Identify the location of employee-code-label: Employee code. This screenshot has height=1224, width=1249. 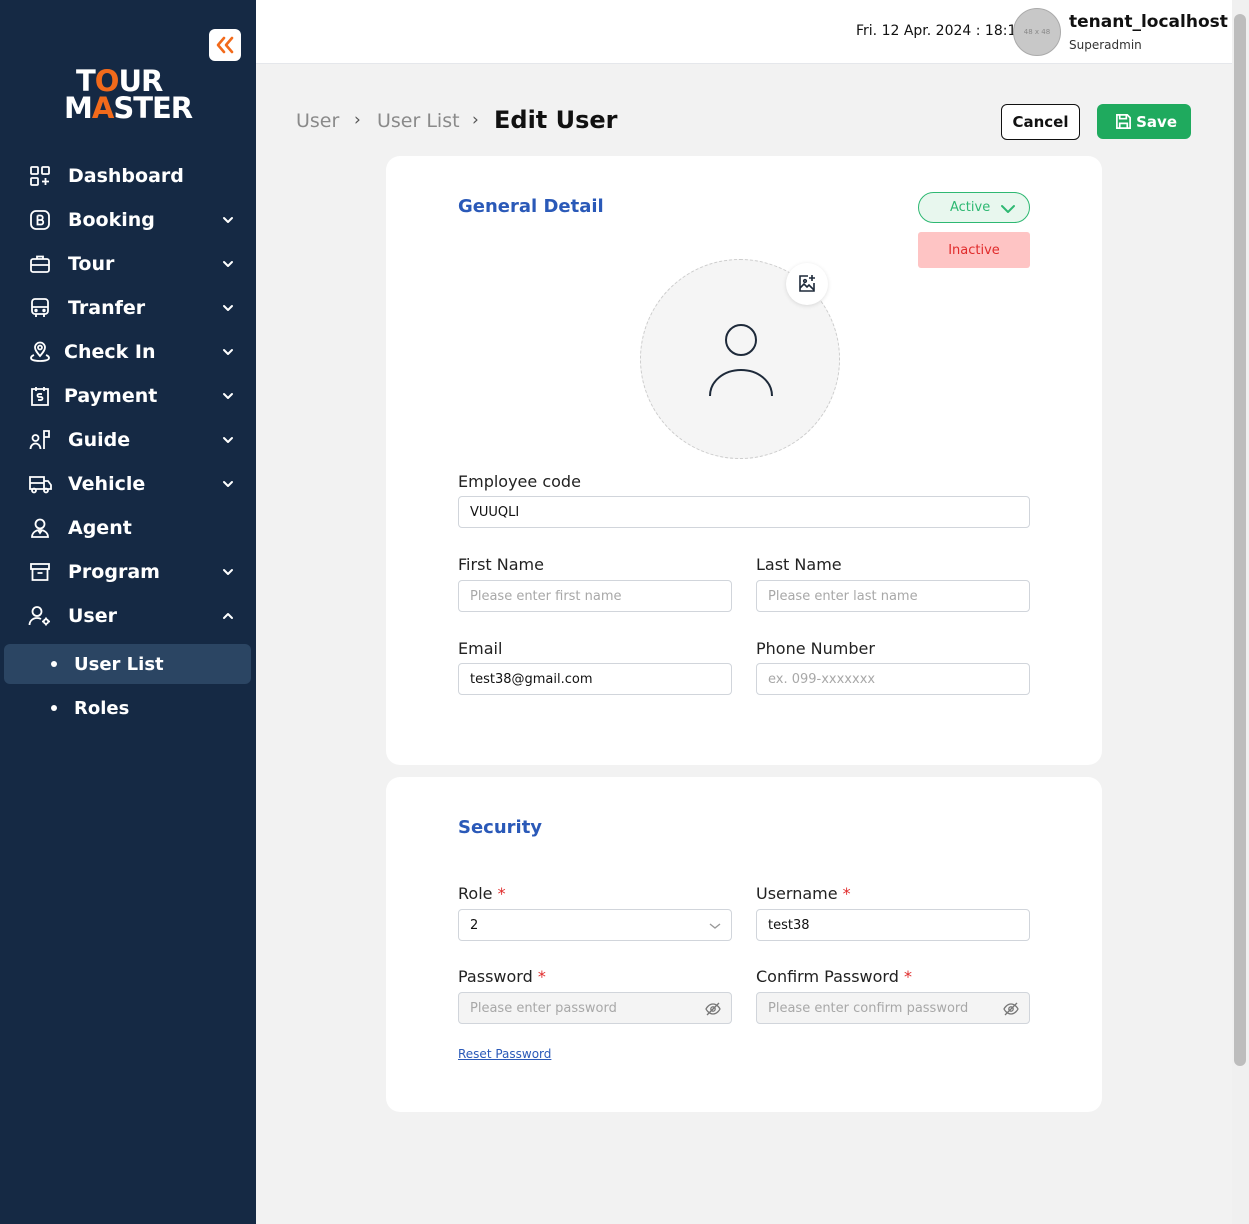
(519, 481).